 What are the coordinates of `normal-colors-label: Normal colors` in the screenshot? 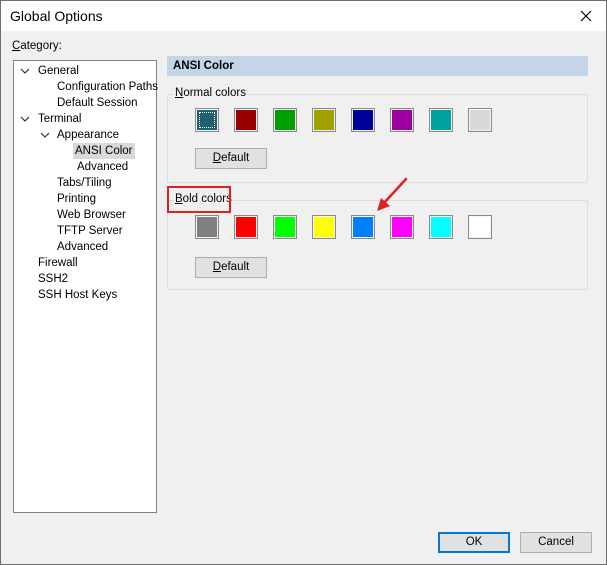 It's located at (210, 93).